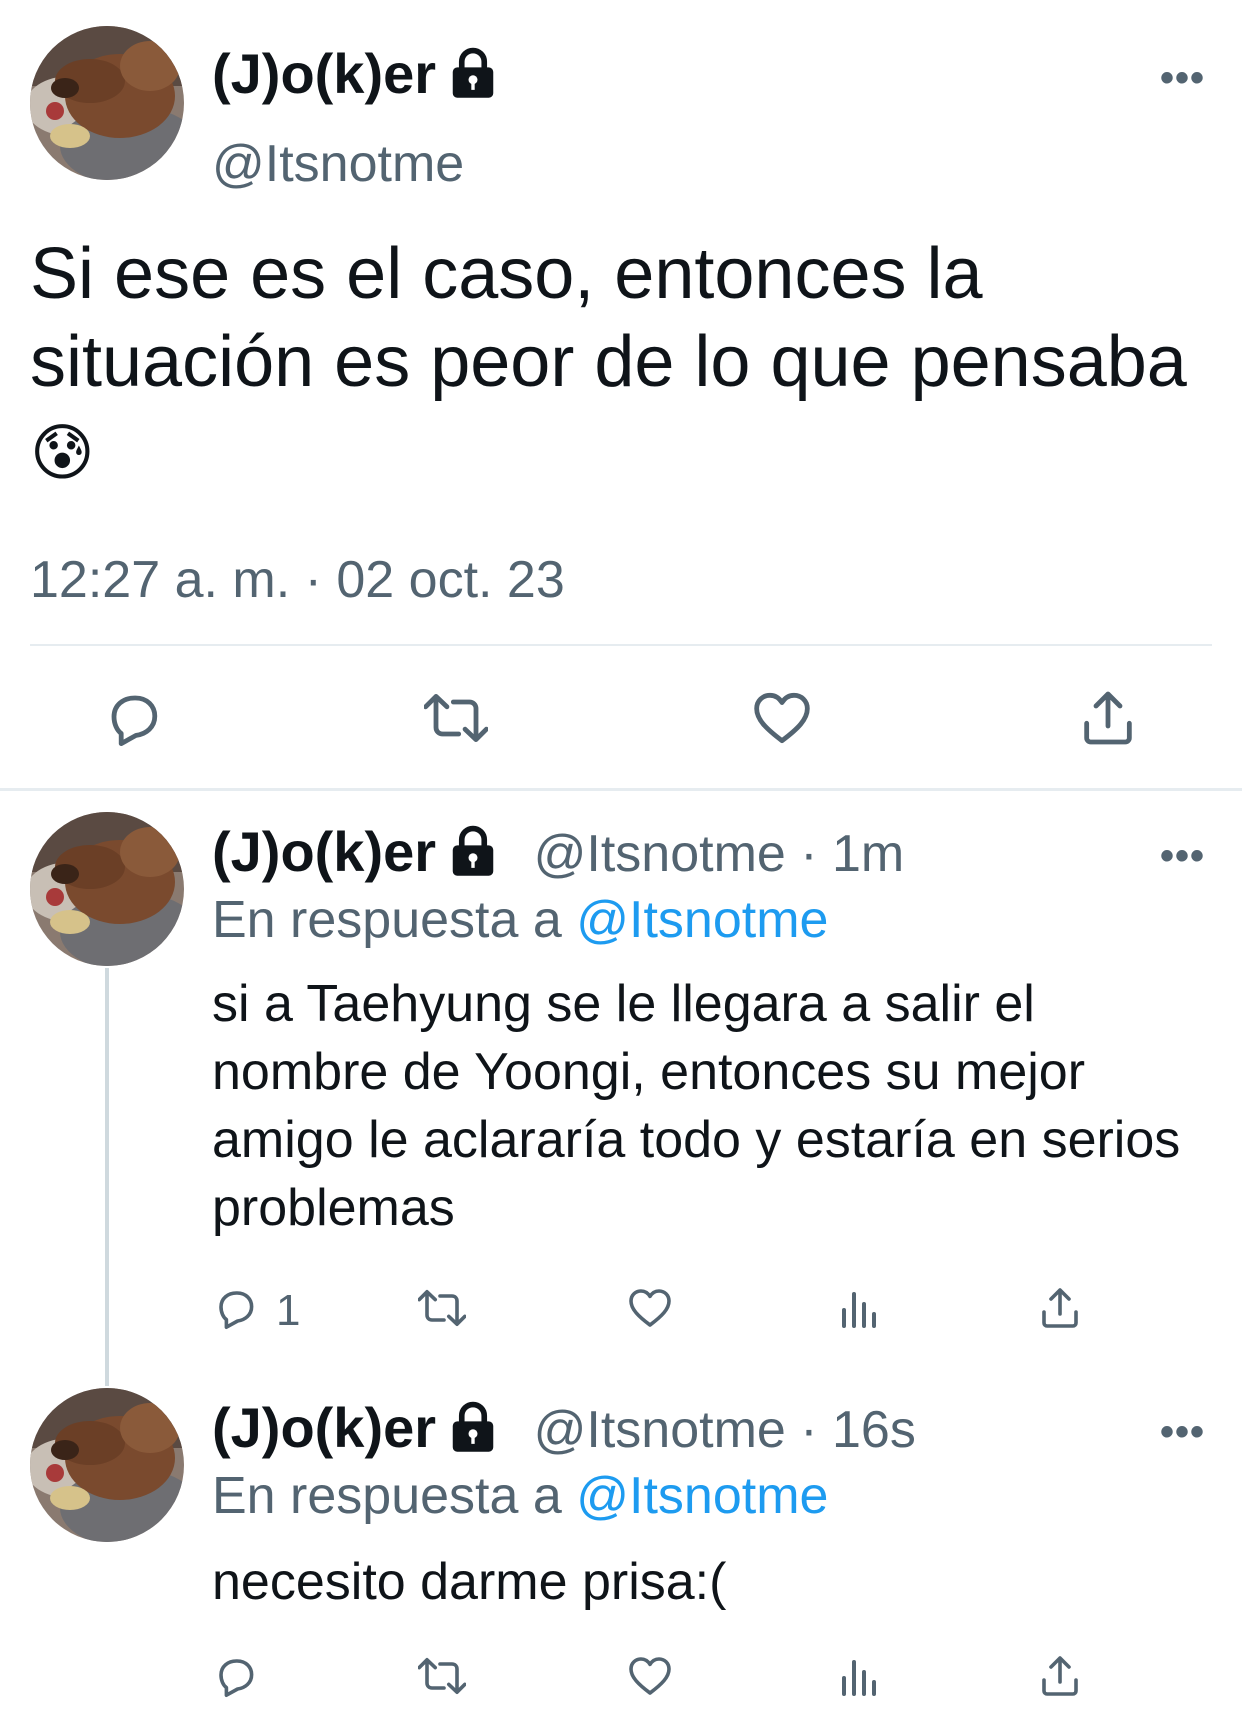  I want to click on handle-time: @Itsnotme · 16s, so click(725, 1430).